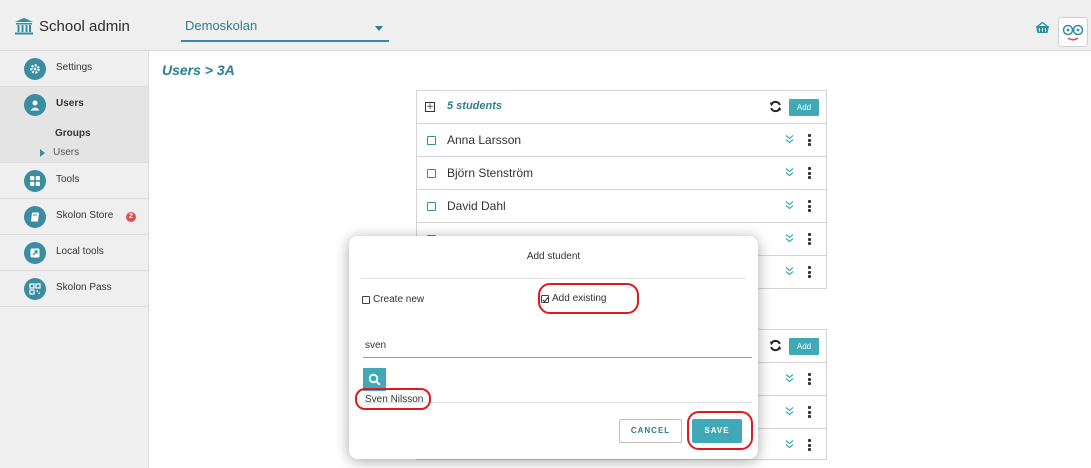 Image resolution: width=1091 pixels, height=468 pixels. I want to click on sidebar-item-settings: Settings, so click(74, 69).